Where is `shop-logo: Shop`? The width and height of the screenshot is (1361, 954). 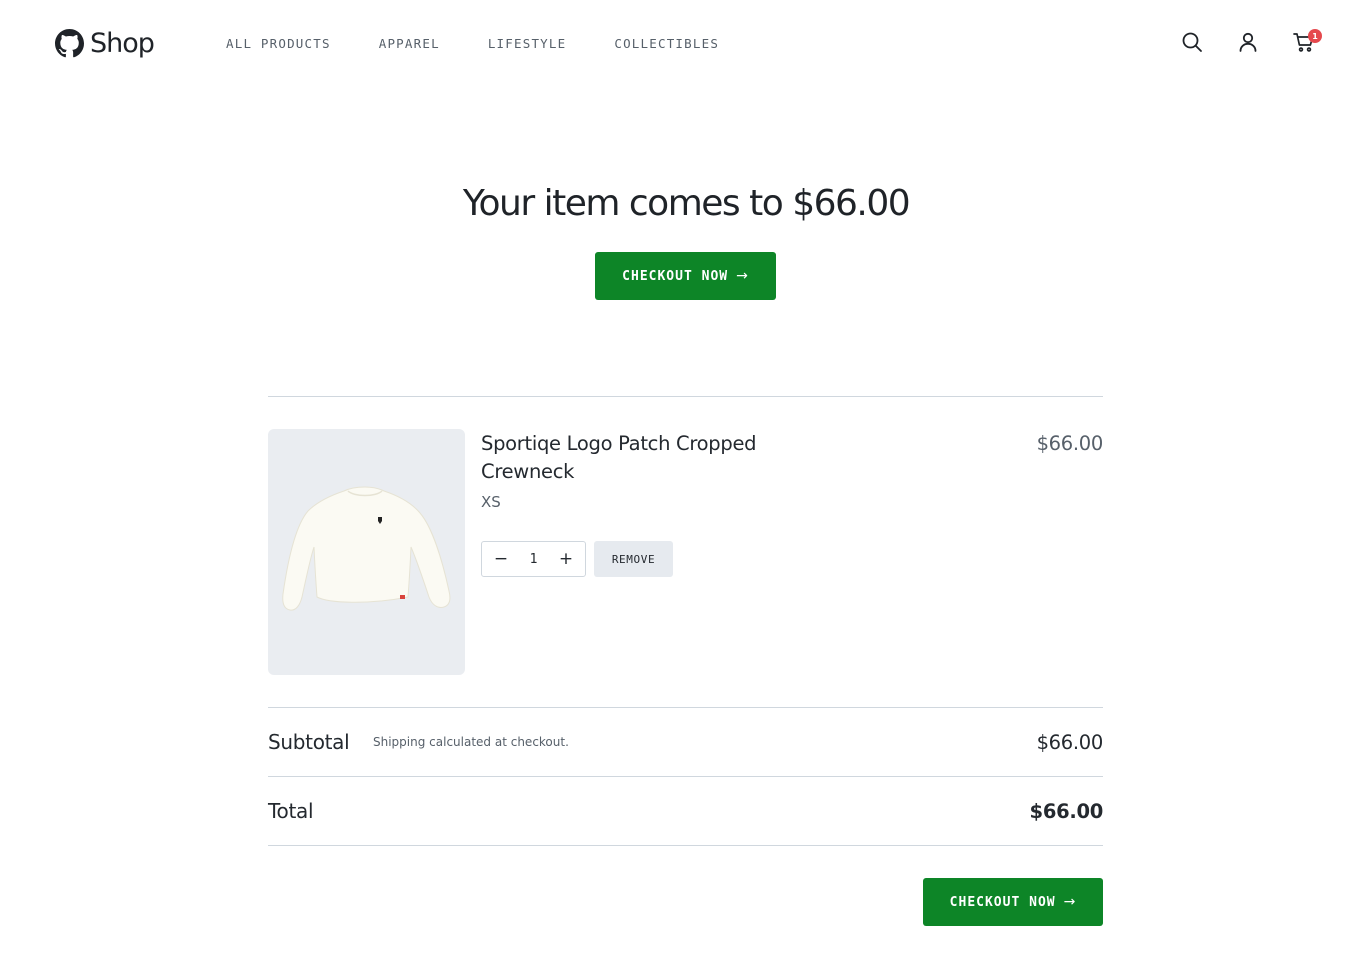 shop-logo: Shop is located at coordinates (105, 43).